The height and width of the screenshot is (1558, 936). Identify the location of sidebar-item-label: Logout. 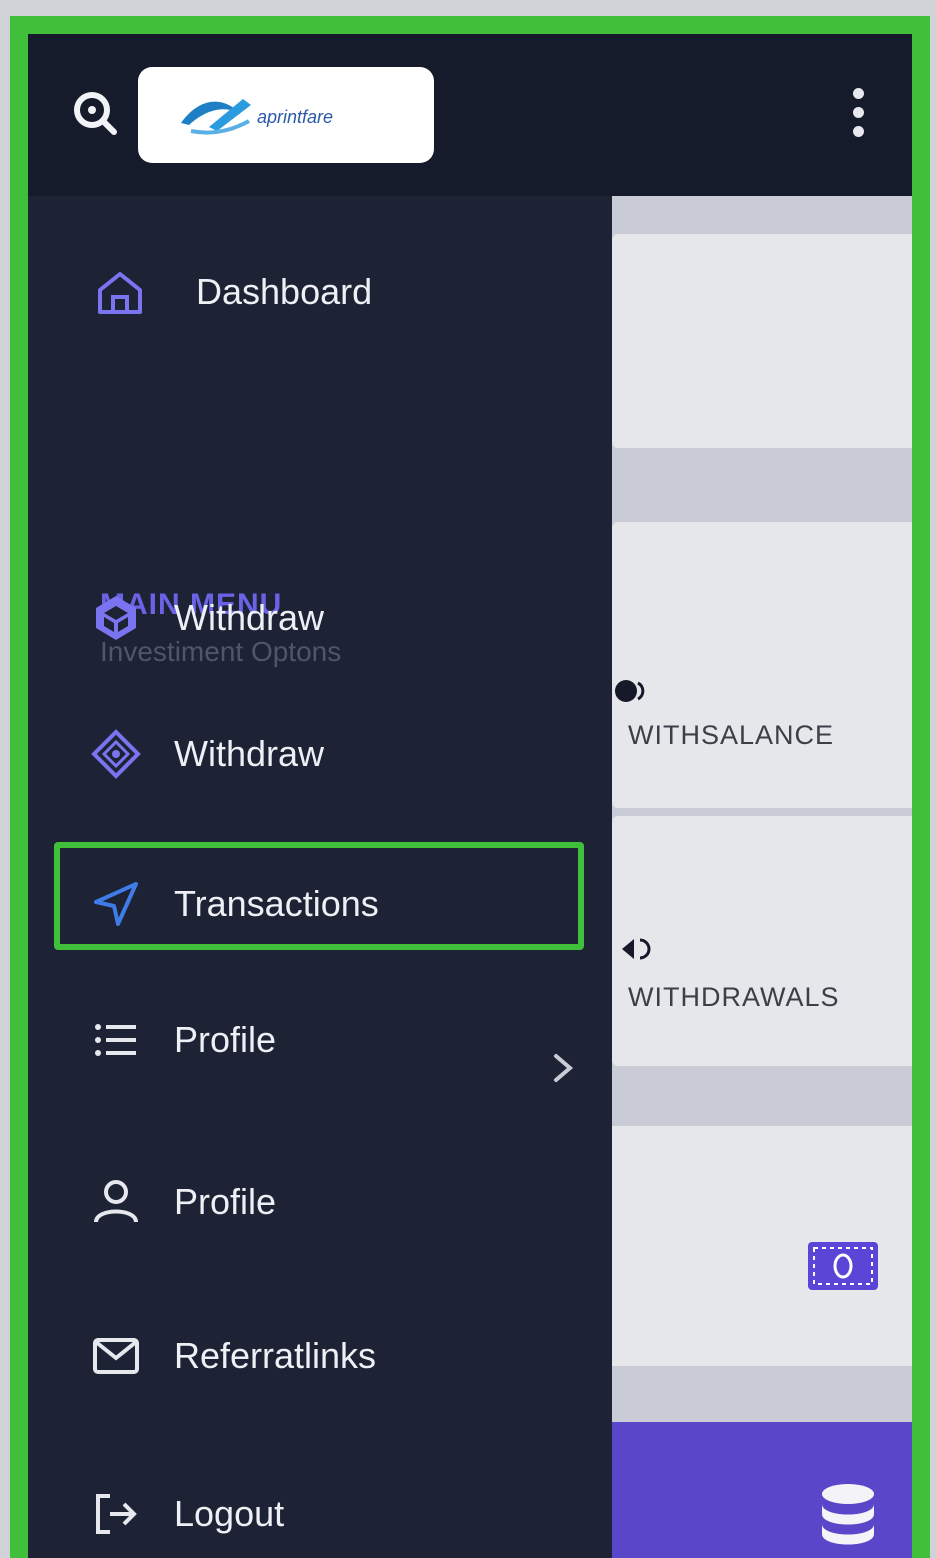
(229, 1513).